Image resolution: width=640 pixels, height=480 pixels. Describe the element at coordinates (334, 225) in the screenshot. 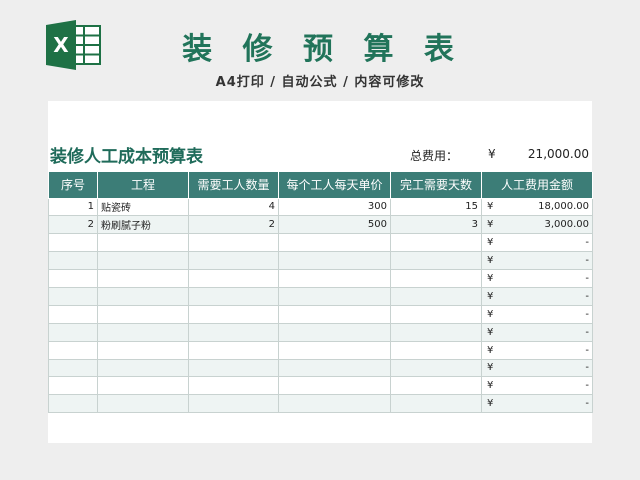

I see `cell-price: 500` at that location.